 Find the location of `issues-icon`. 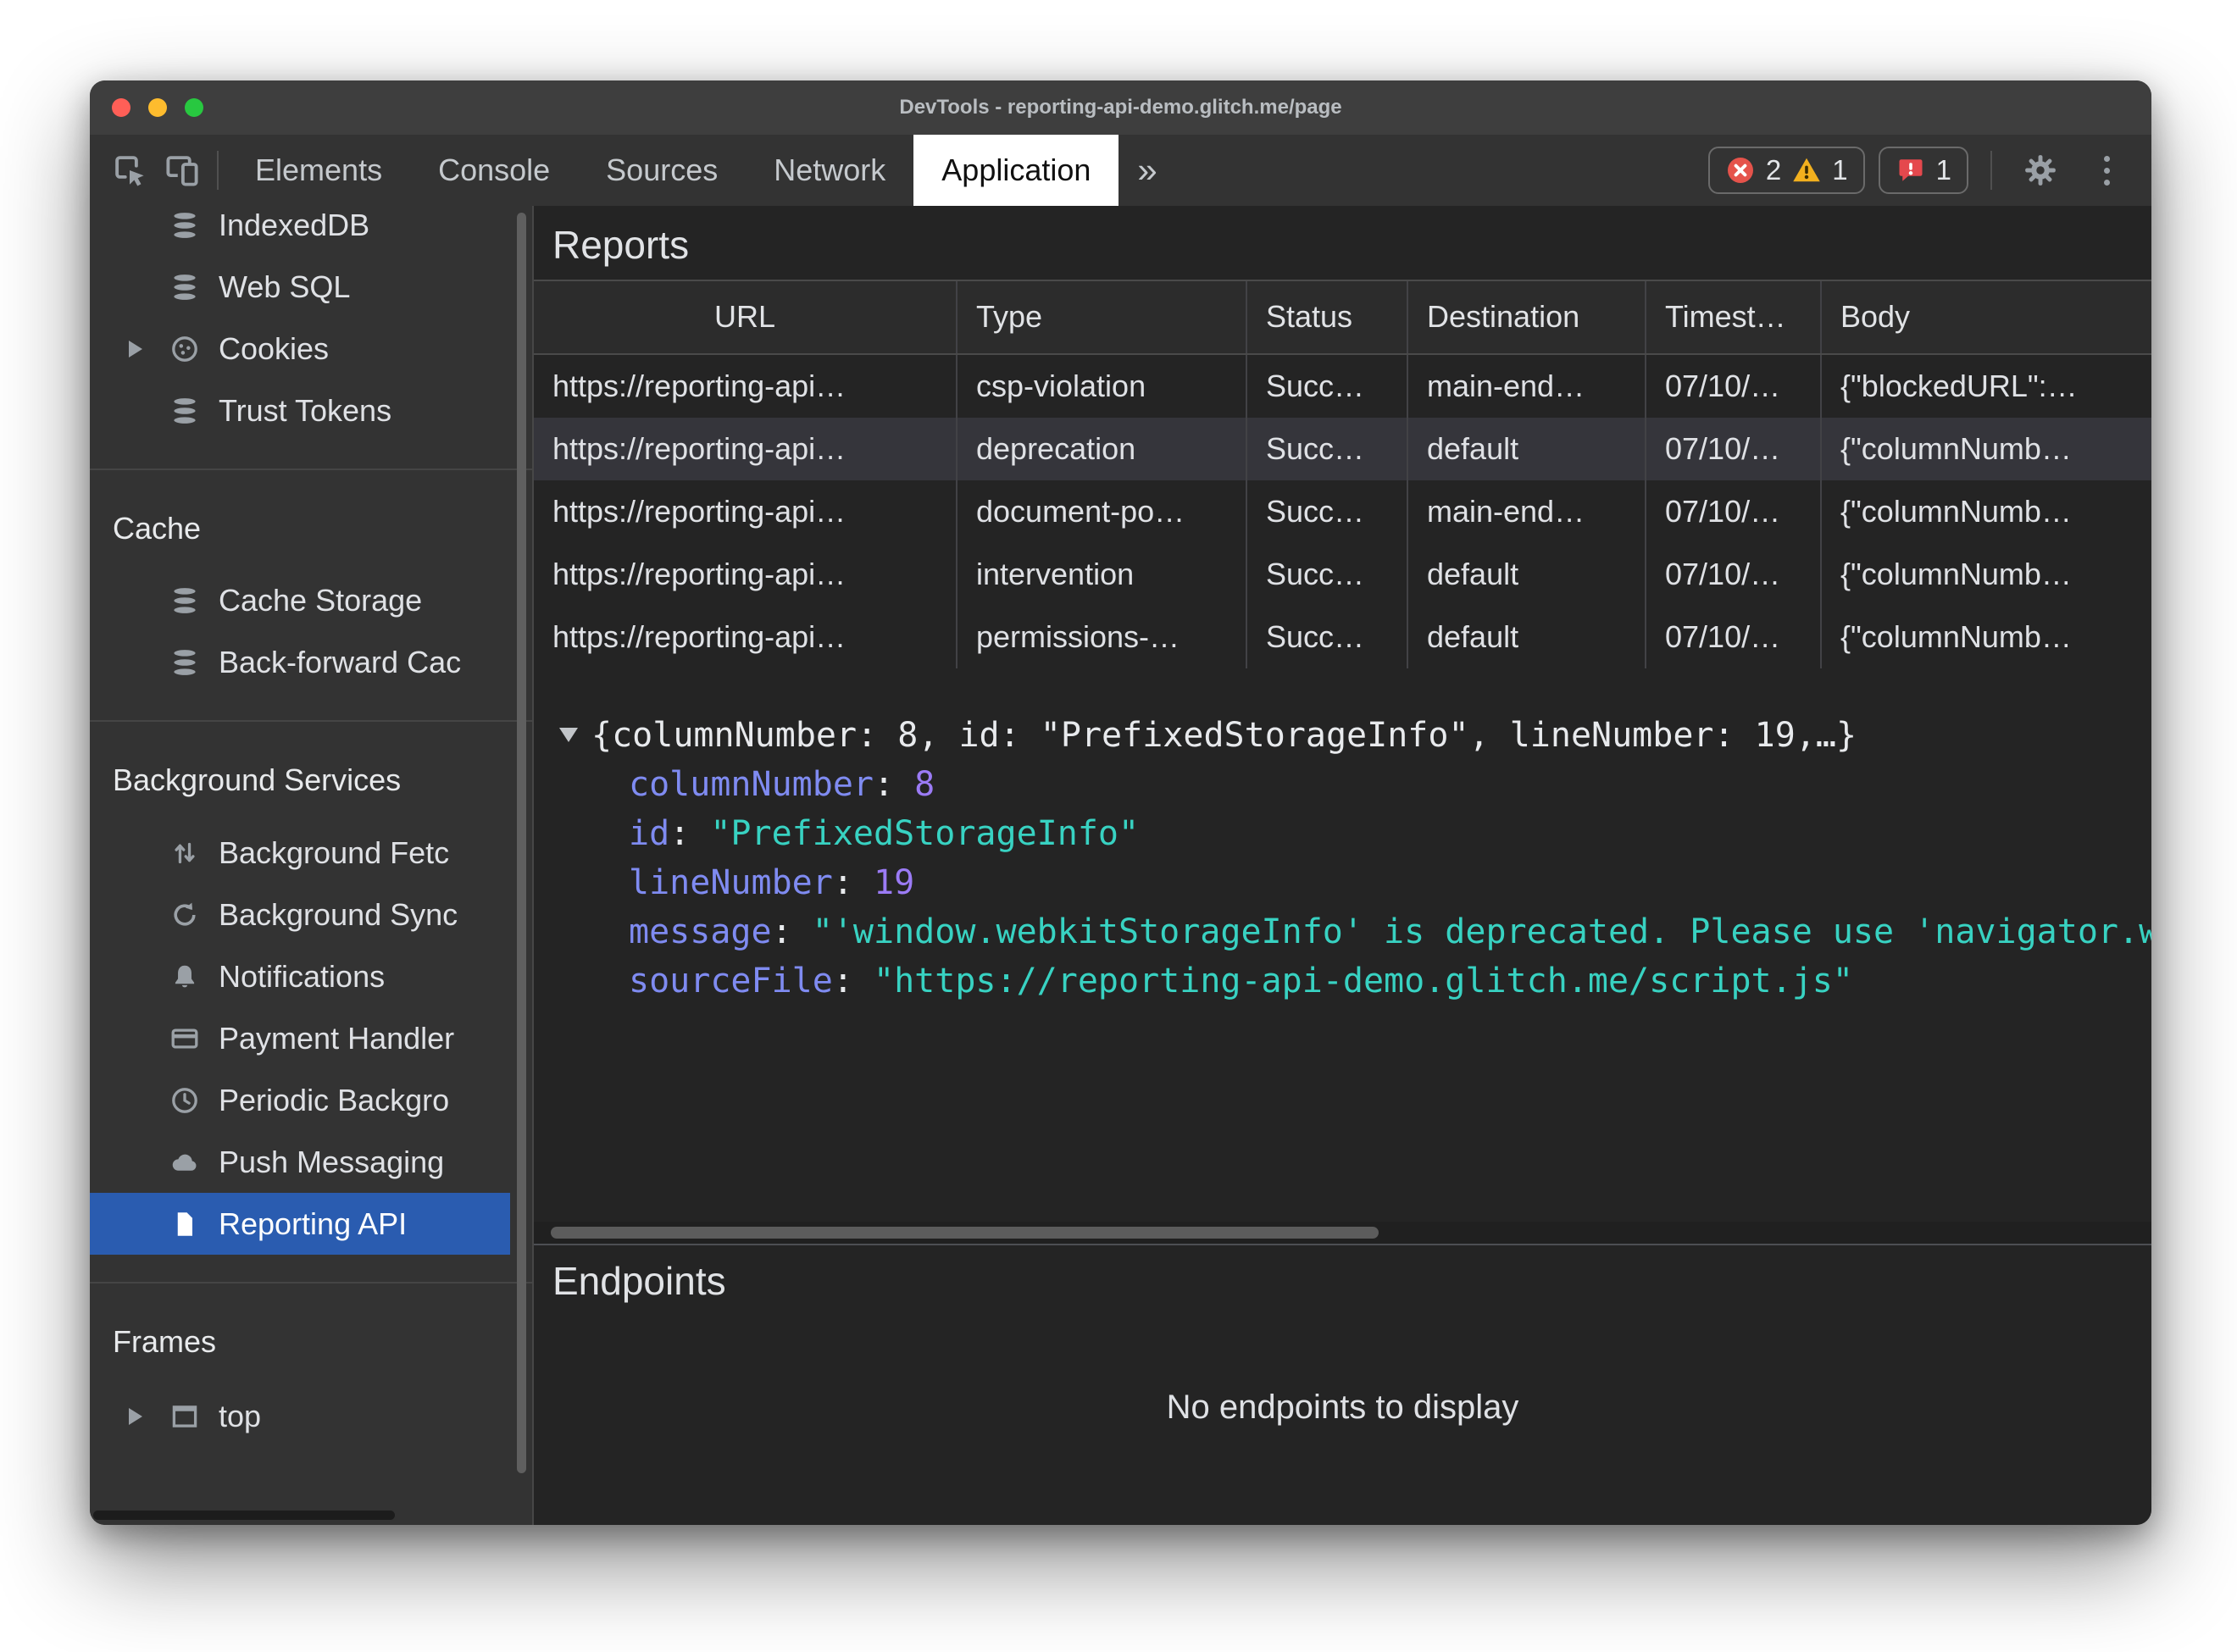

issues-icon is located at coordinates (1911, 170).